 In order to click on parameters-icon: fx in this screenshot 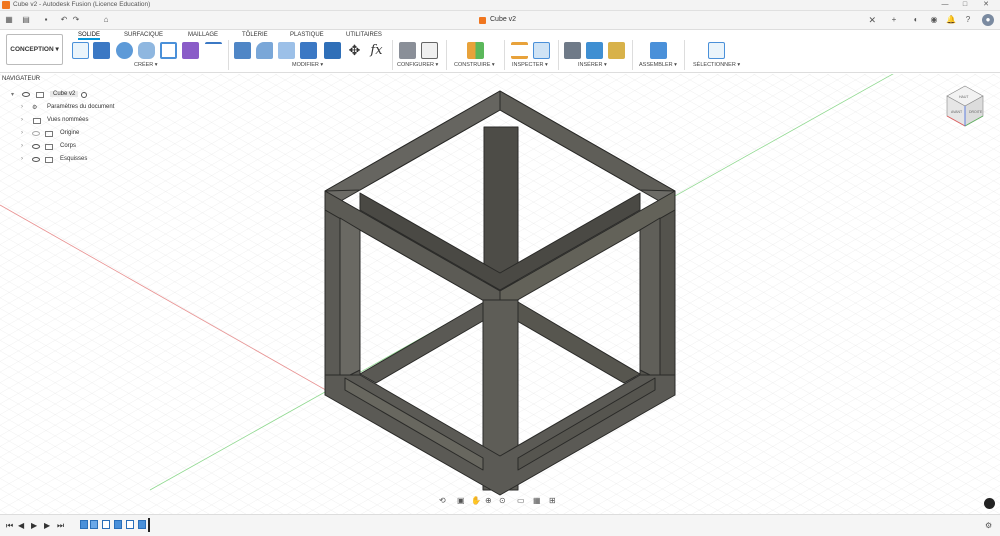, I will do `click(376, 50)`.